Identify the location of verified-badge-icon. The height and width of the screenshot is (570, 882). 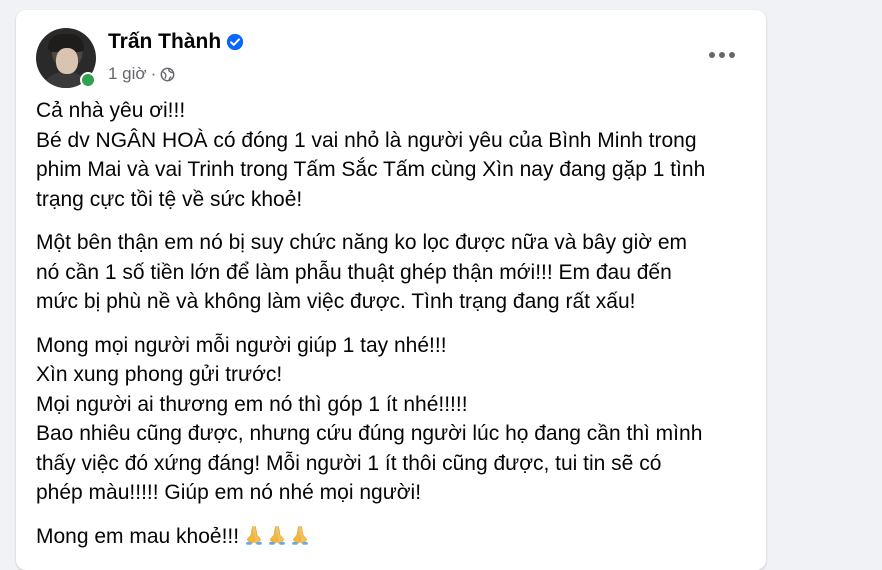
(235, 42).